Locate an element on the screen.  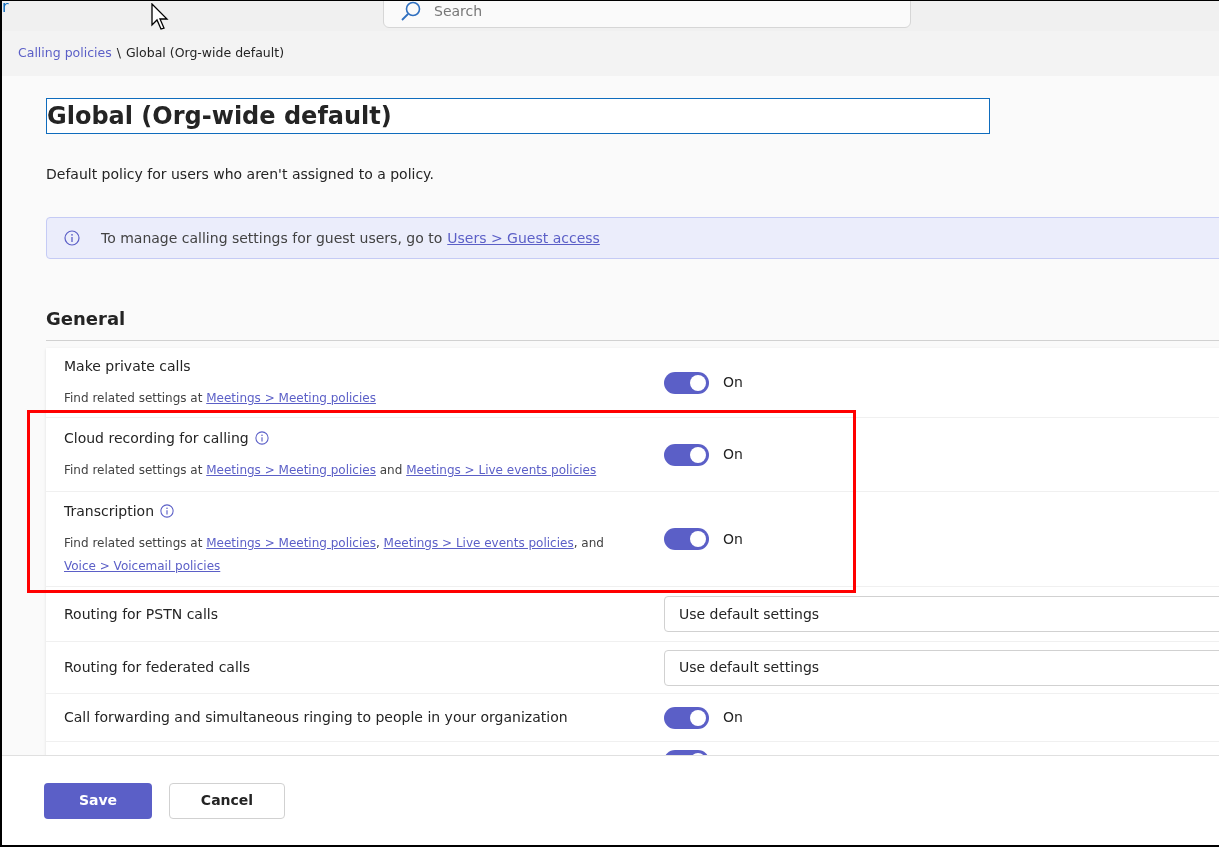
info-text: To manage calling settings for guest users, go to is located at coordinates (272, 238).